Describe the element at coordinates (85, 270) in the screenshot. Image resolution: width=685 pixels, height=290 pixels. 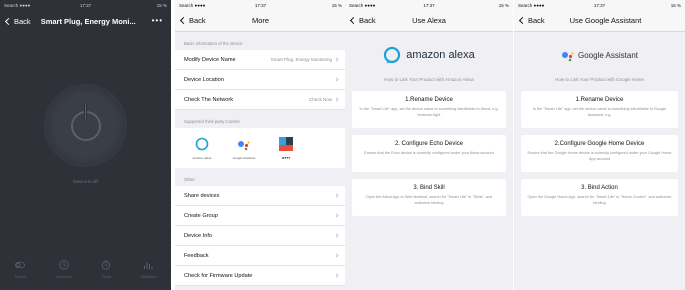
I see `bottom-toolbar: Switch Schedule Timer Statistics` at that location.